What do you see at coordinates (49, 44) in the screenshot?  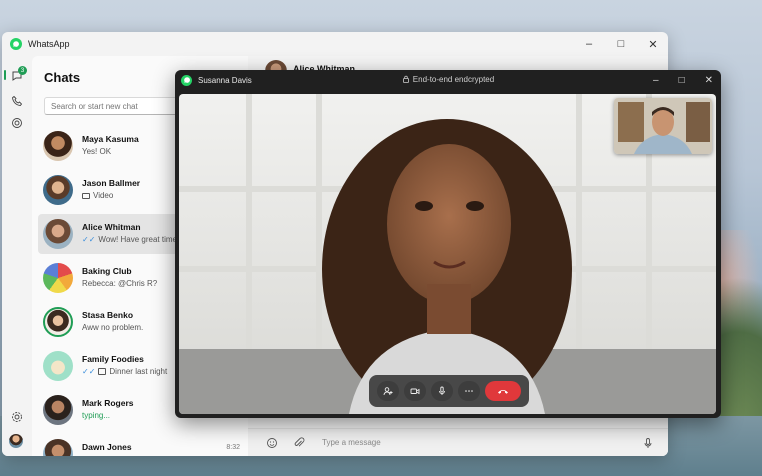 I see `app-title: WhatsApp` at bounding box center [49, 44].